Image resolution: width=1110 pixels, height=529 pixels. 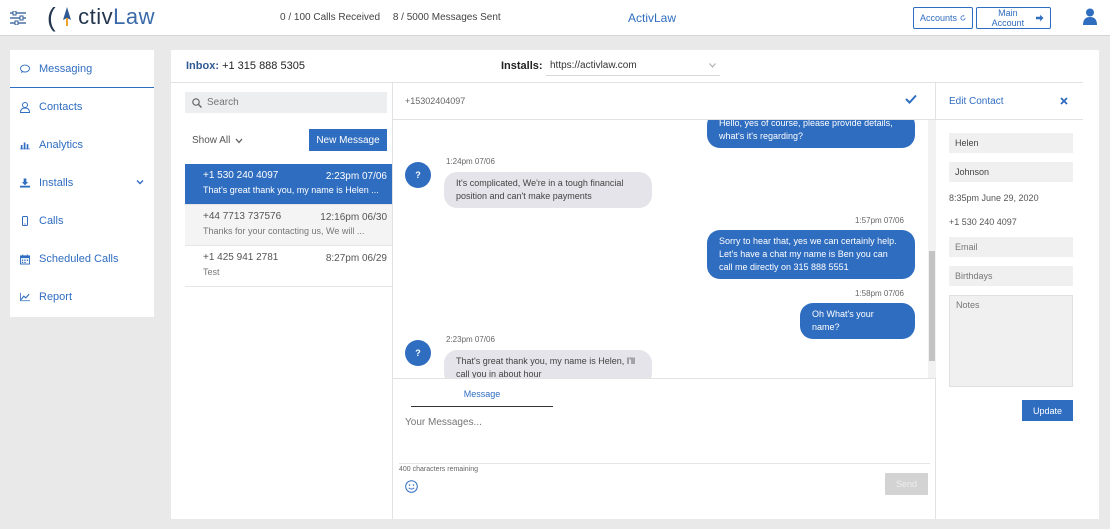 What do you see at coordinates (61, 145) in the screenshot?
I see `sidebar-item-label: Analytics` at bounding box center [61, 145].